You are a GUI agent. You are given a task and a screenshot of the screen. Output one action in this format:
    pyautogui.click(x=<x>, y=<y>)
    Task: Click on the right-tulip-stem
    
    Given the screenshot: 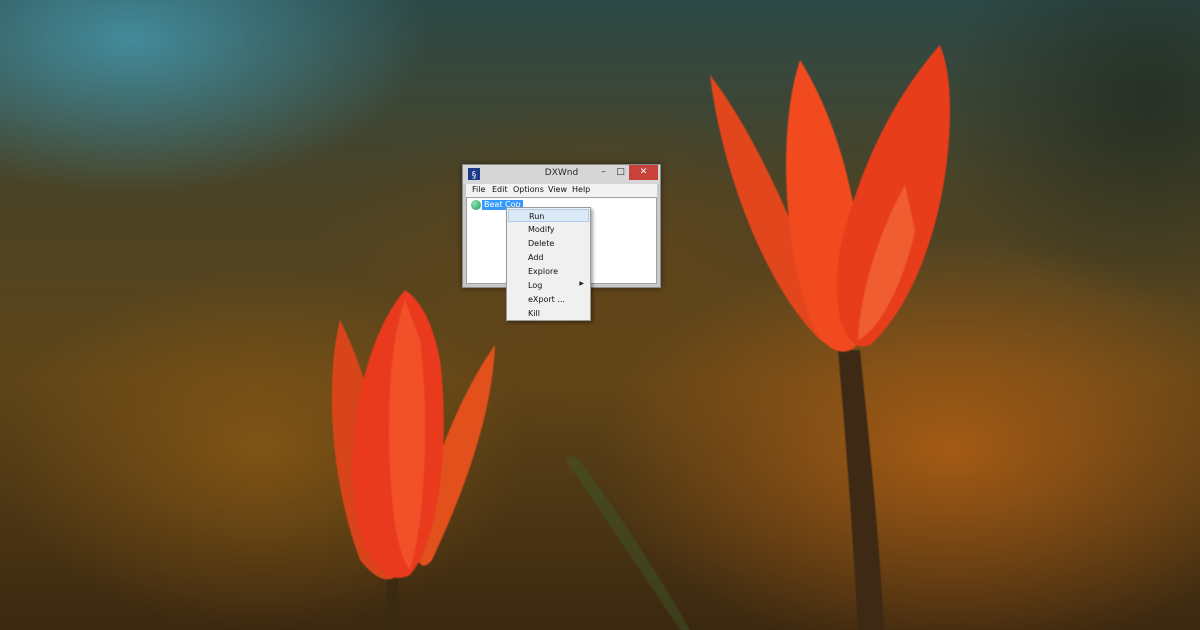 What is the action you would take?
    pyautogui.click(x=861, y=490)
    